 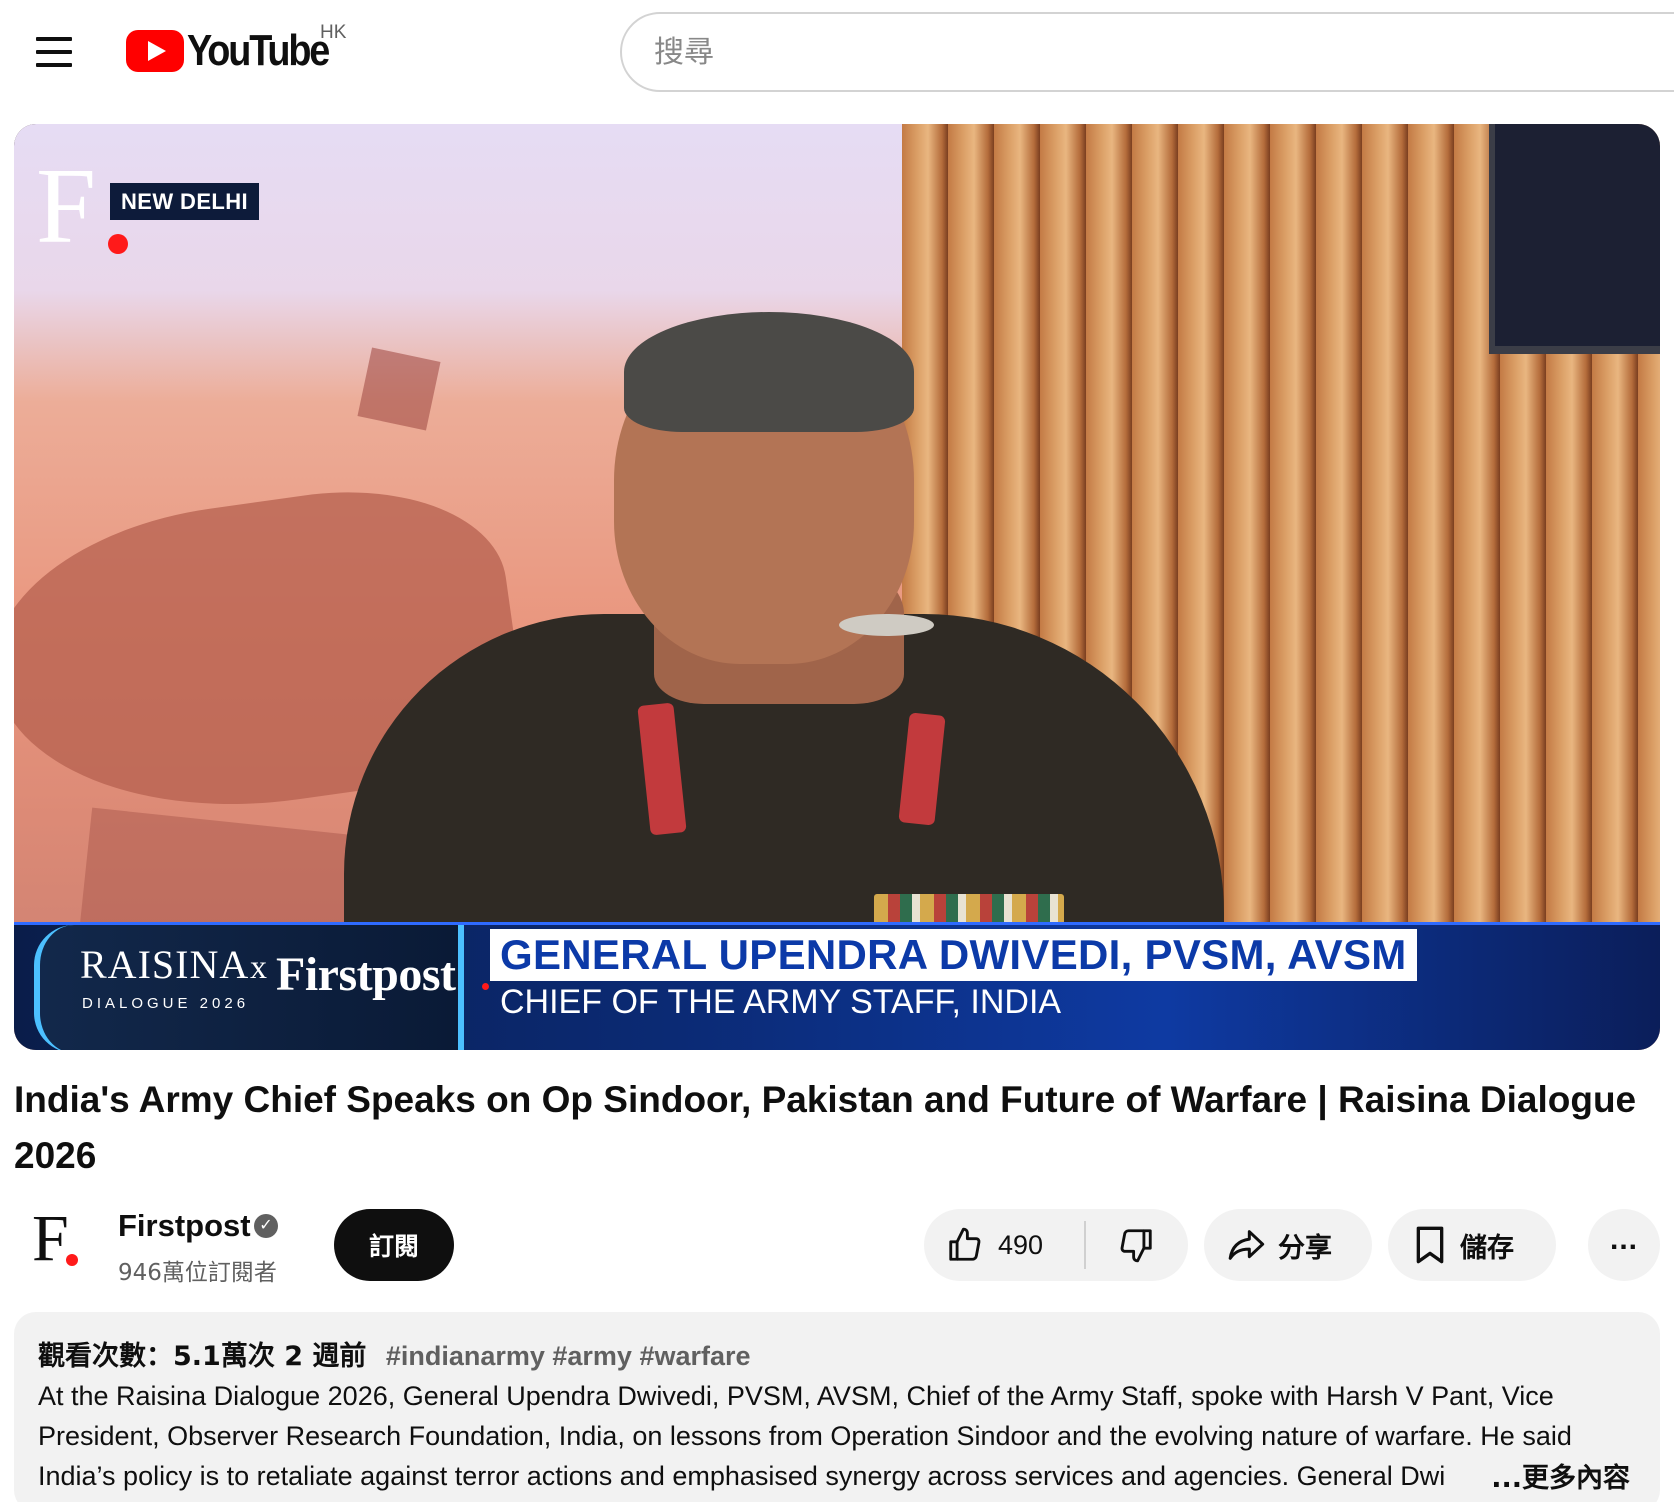 I want to click on wall-screen, so click(x=1574, y=239).